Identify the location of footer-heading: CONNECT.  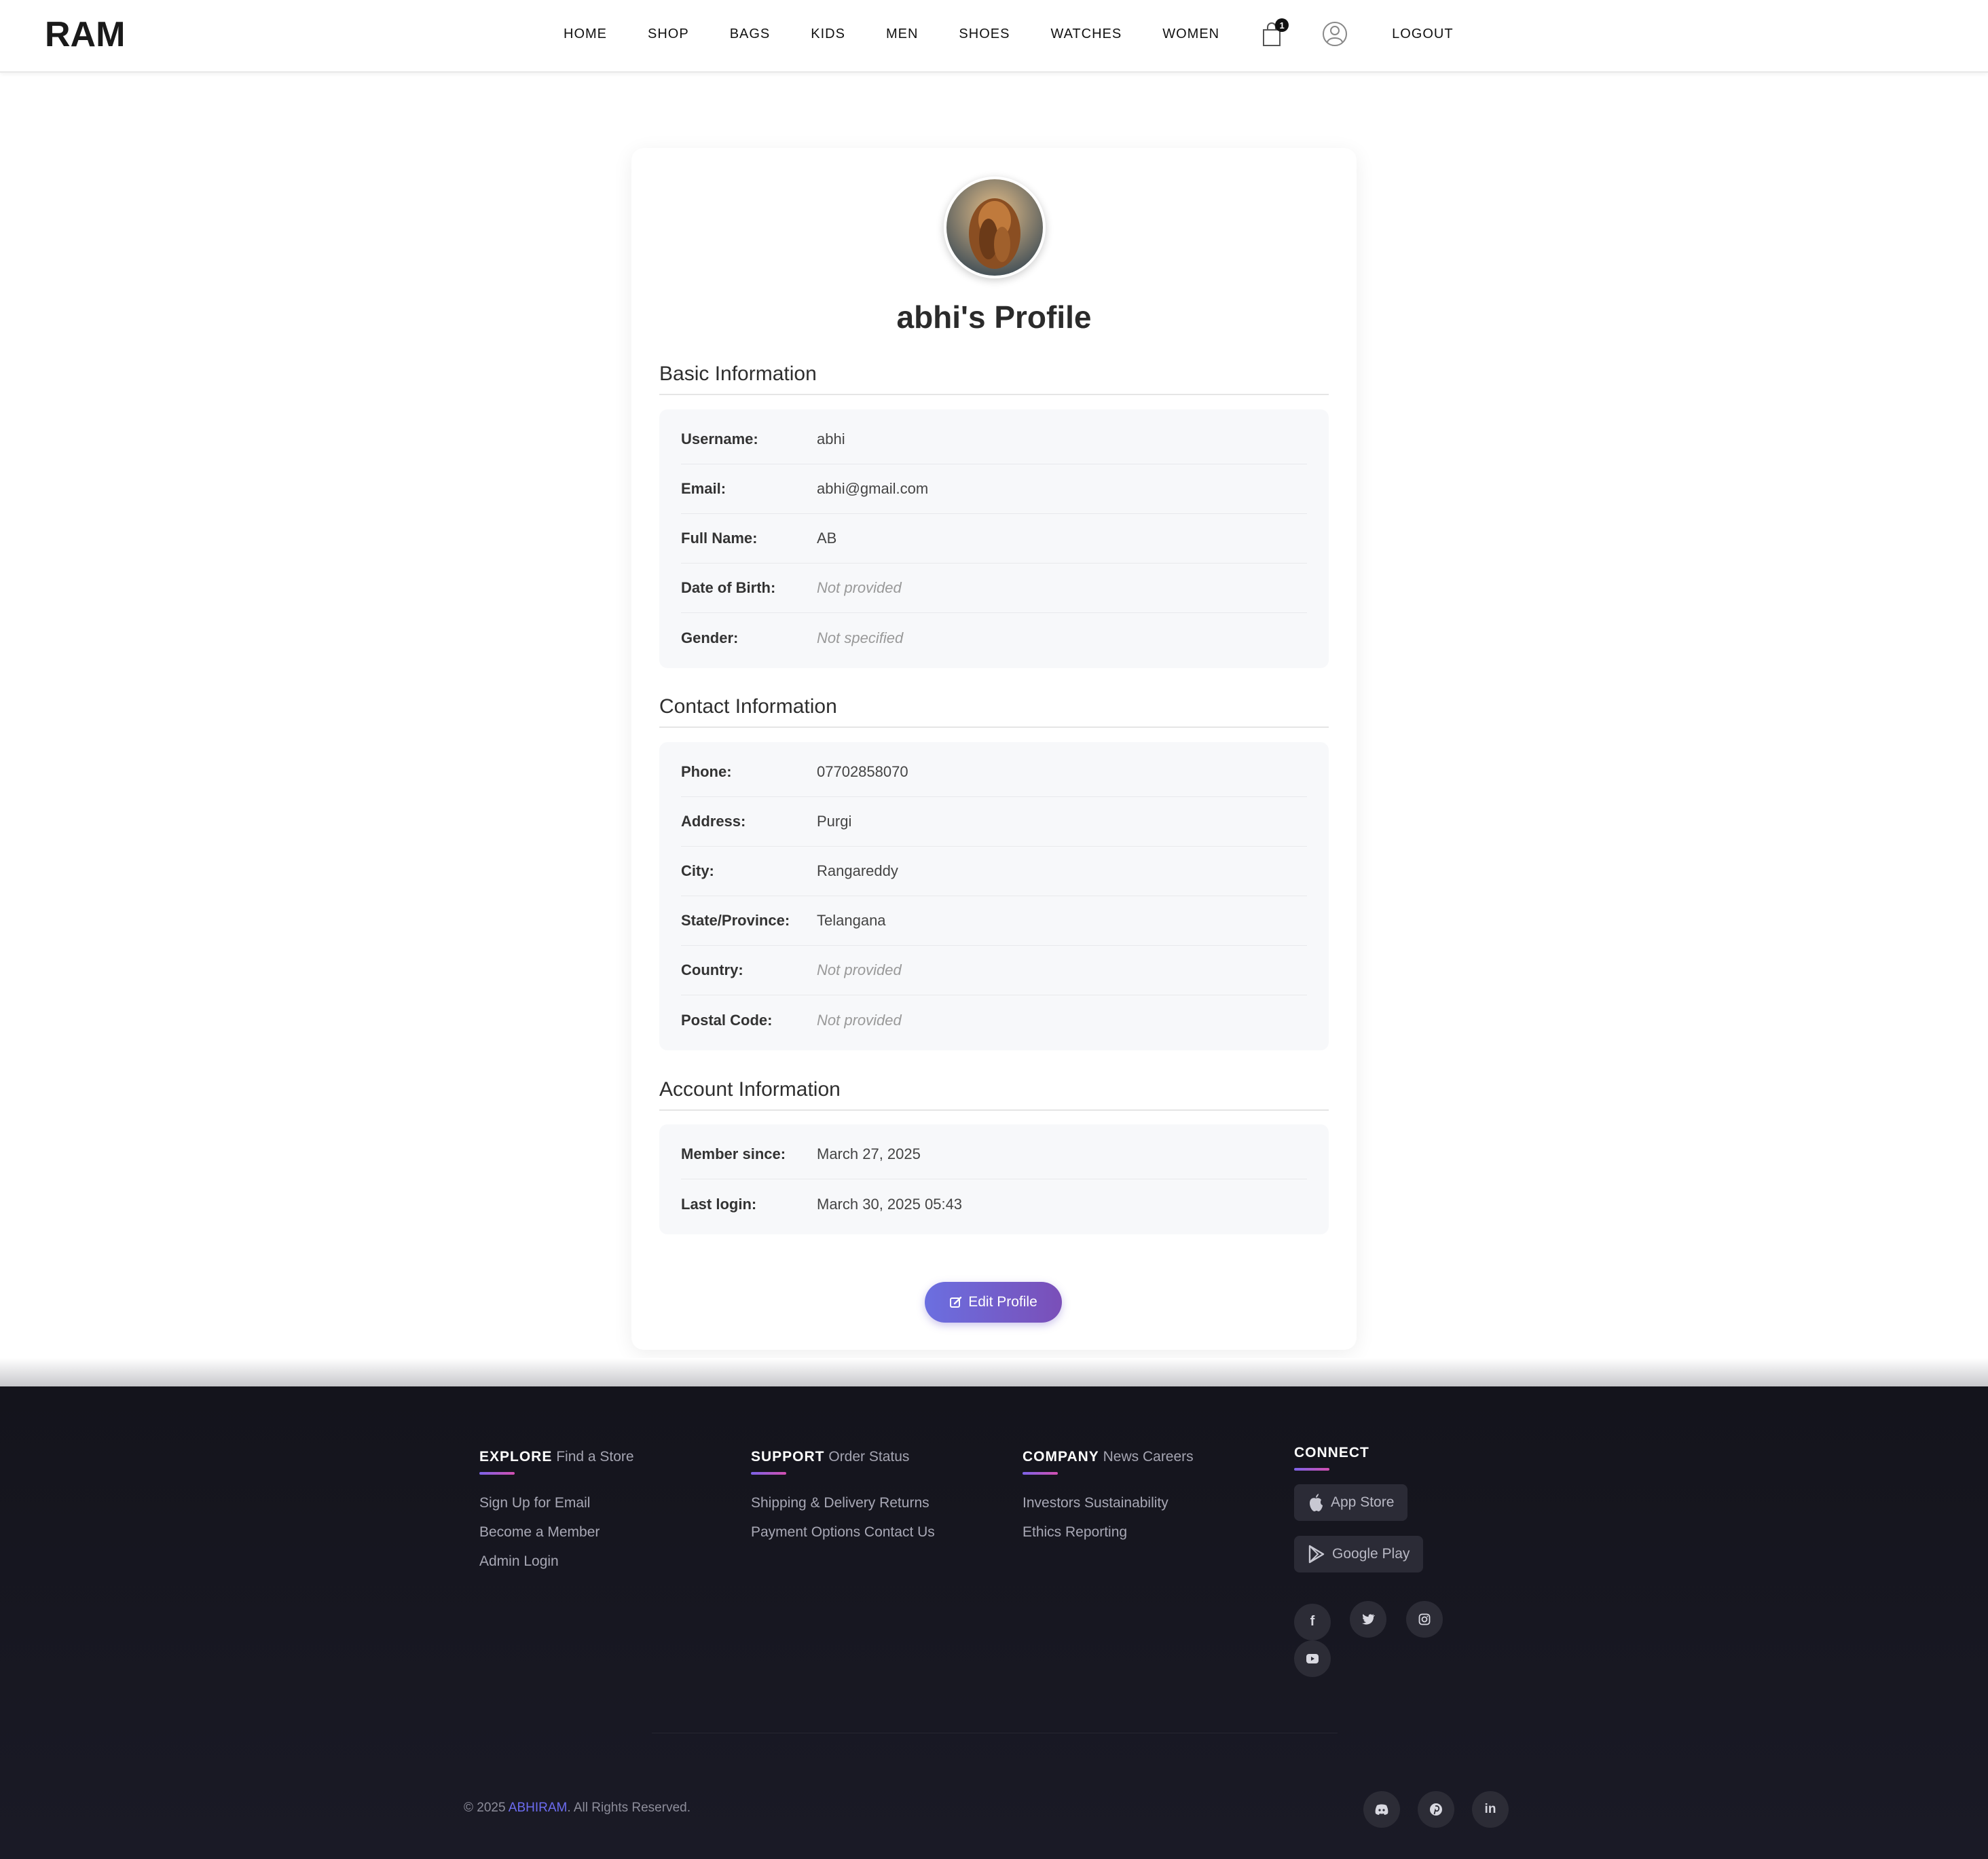
(1331, 1452).